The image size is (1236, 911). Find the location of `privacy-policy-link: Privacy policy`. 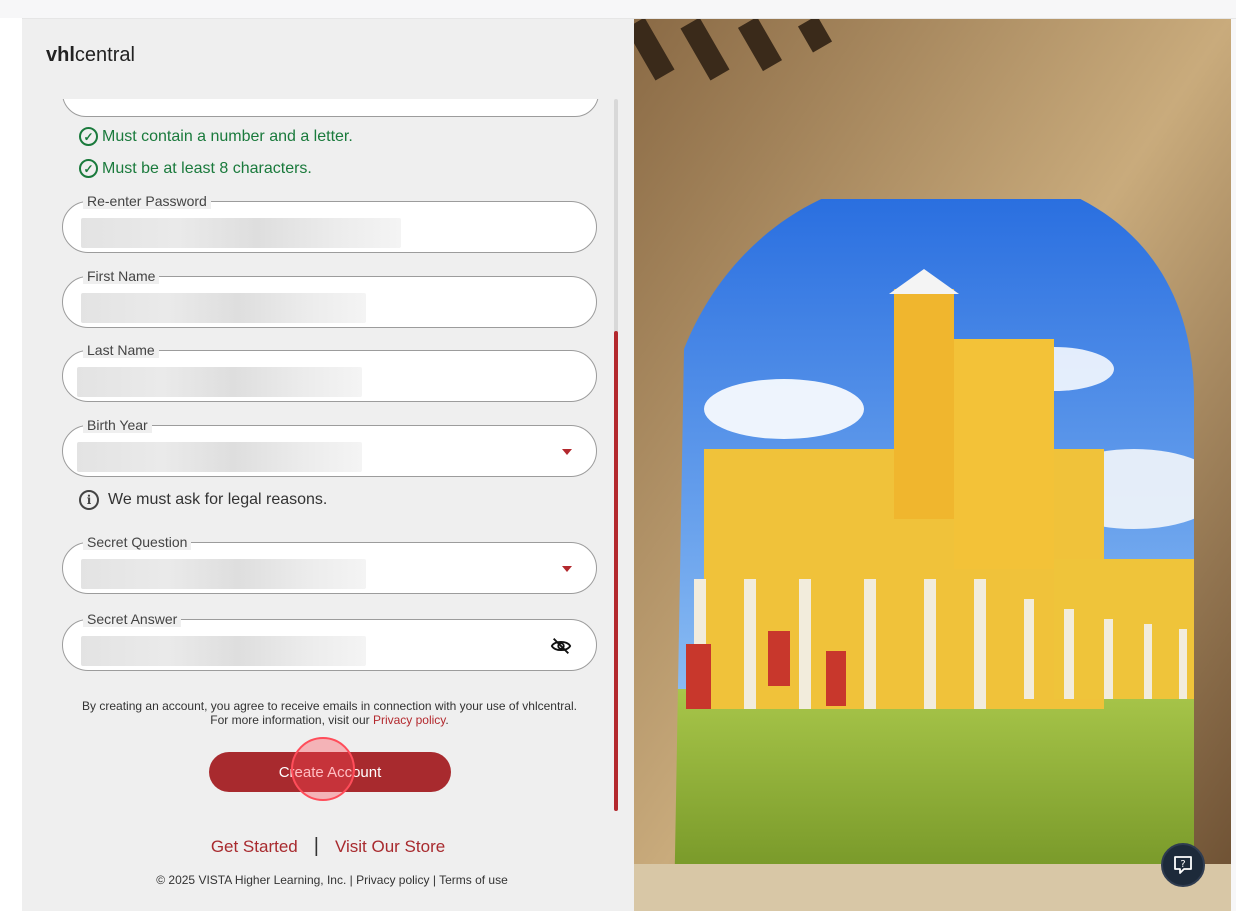

privacy-policy-link: Privacy policy is located at coordinates (409, 720).